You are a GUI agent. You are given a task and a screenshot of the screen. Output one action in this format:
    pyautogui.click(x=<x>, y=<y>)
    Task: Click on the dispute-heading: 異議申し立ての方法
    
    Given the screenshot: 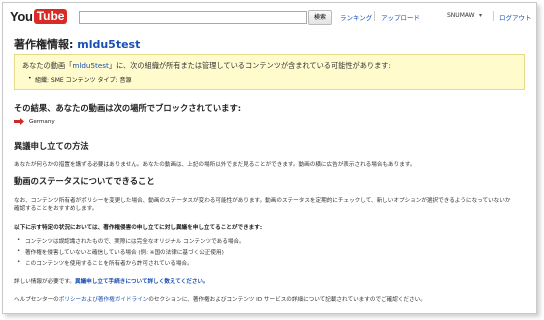 What is the action you would take?
    pyautogui.click(x=51, y=146)
    